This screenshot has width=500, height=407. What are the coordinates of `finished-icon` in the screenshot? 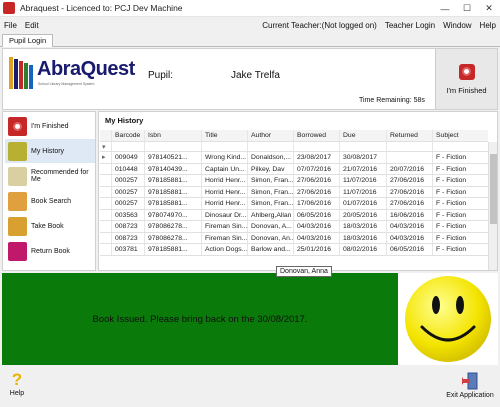 It's located at (17, 126).